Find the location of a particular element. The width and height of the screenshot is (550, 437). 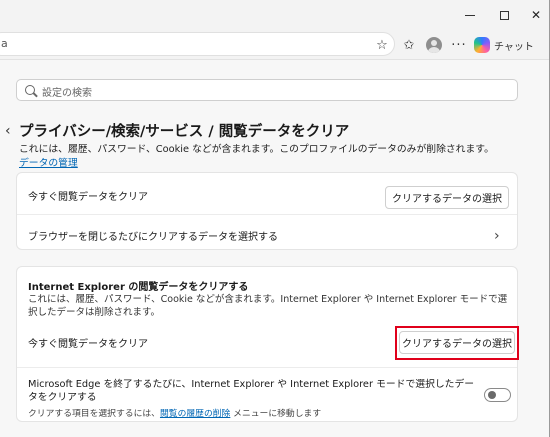

ie-clear-on-exit-toggle is located at coordinates (497, 395).